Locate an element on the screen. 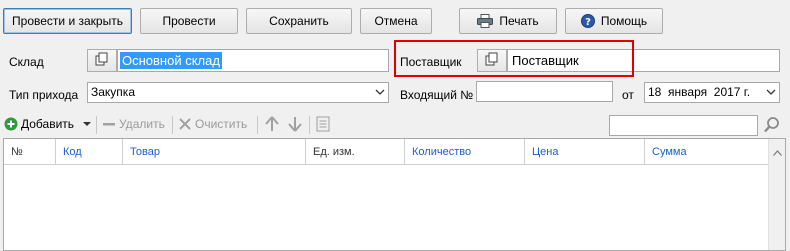 Image resolution: width=790 pixels, height=251 pixels. column-header-product: Товар is located at coordinates (214, 152).